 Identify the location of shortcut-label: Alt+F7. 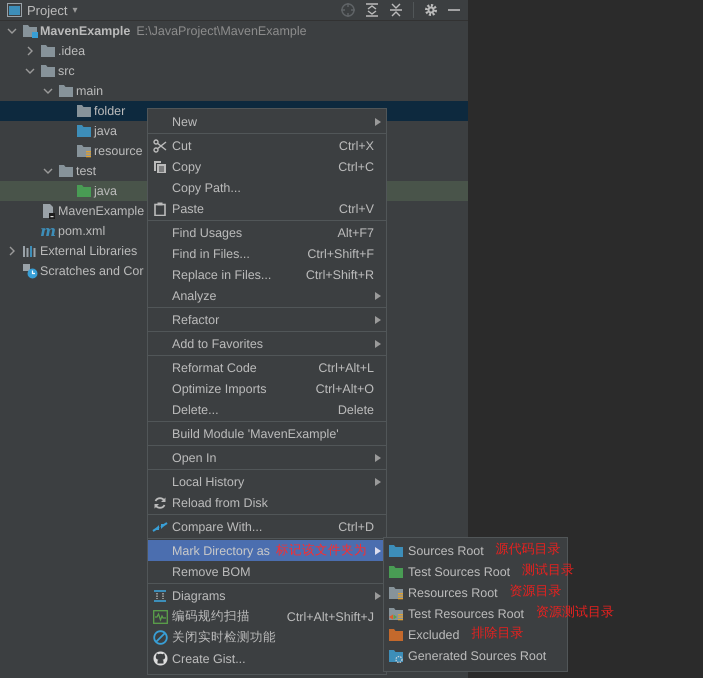
(355, 233).